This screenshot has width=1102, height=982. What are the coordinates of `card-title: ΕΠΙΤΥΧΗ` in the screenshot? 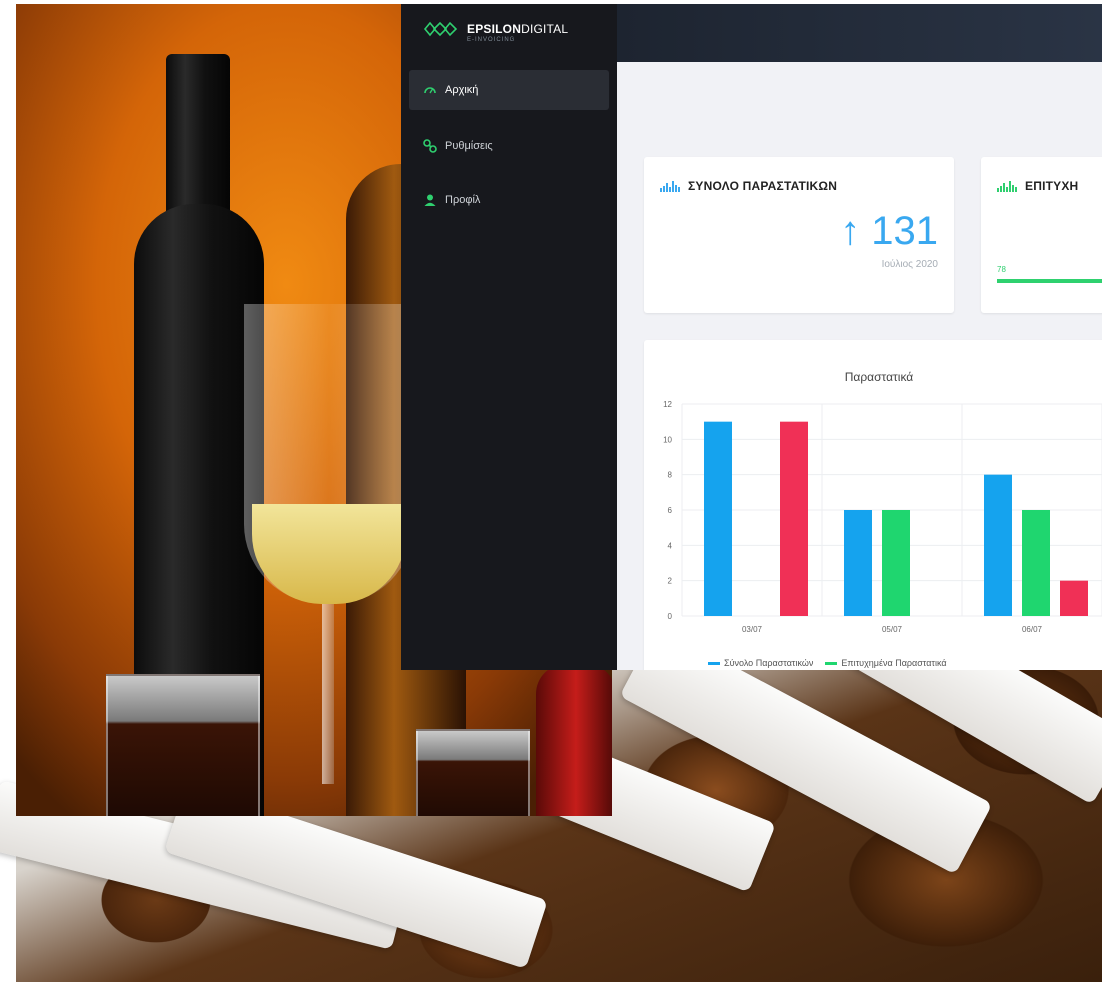 It's located at (1037, 186).